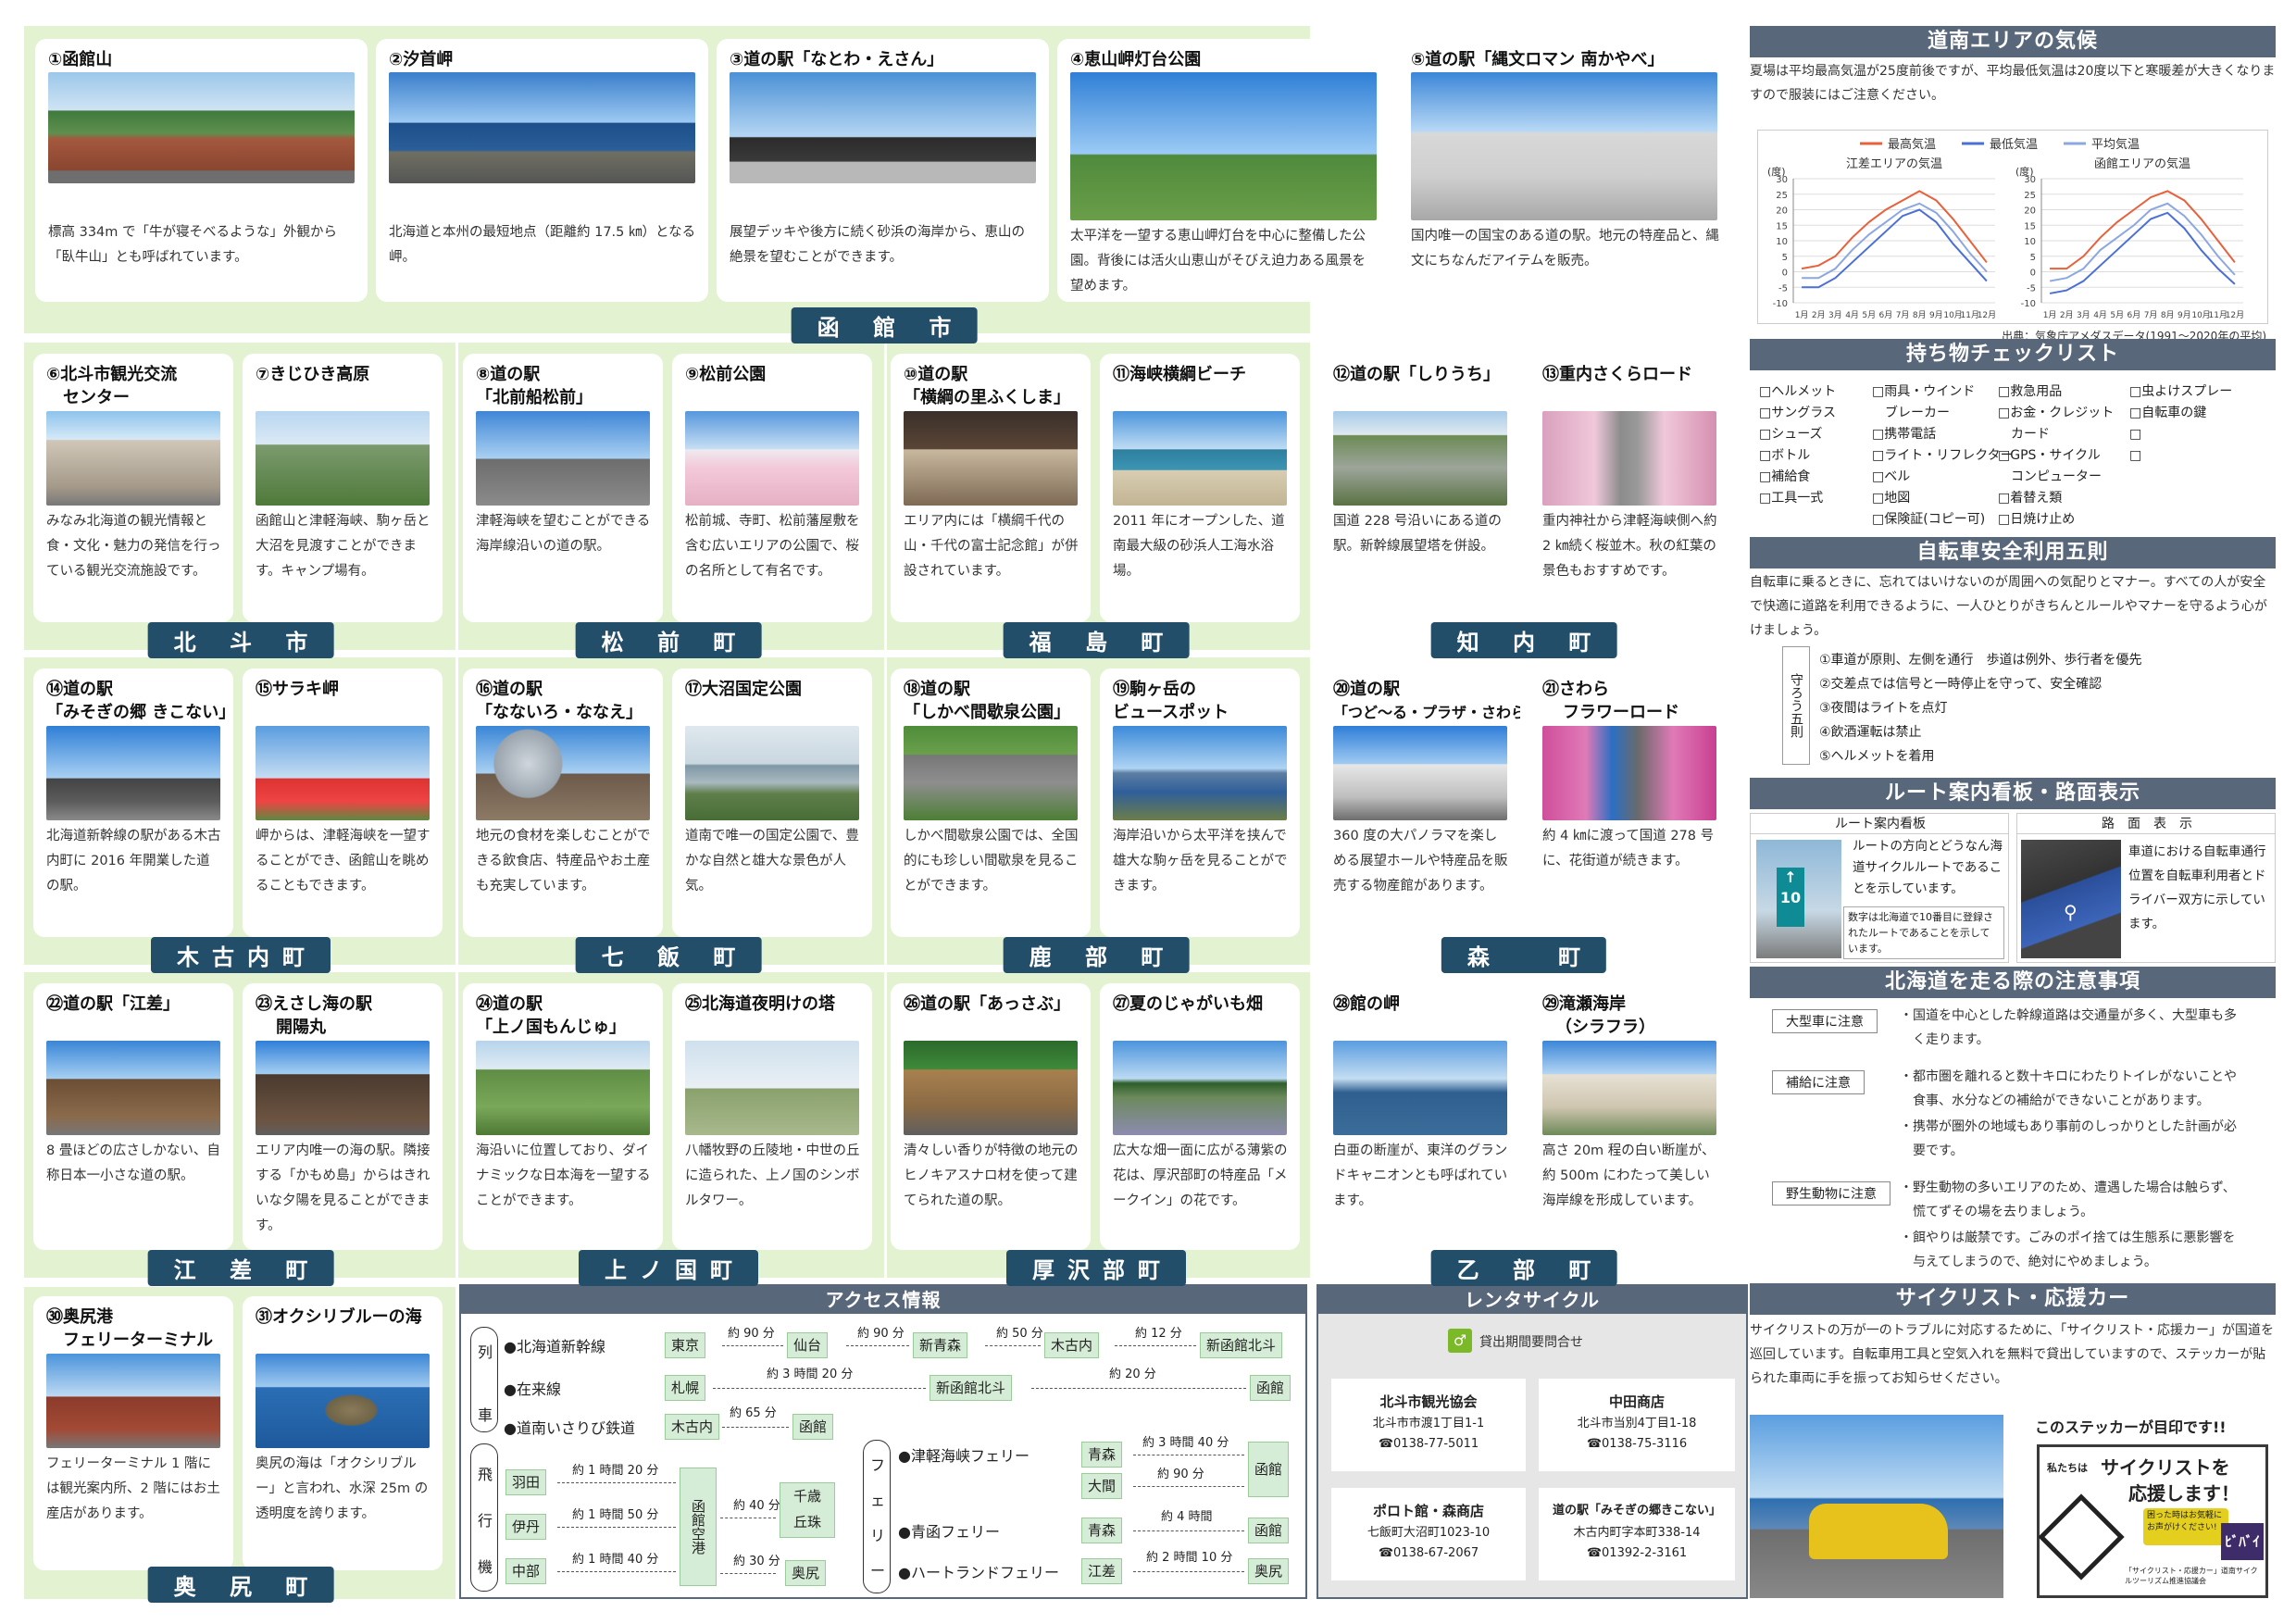 Image resolution: width=2296 pixels, height=1624 pixels. Describe the element at coordinates (698, 1527) in the screenshot. I see `airport: 函館空港` at that location.